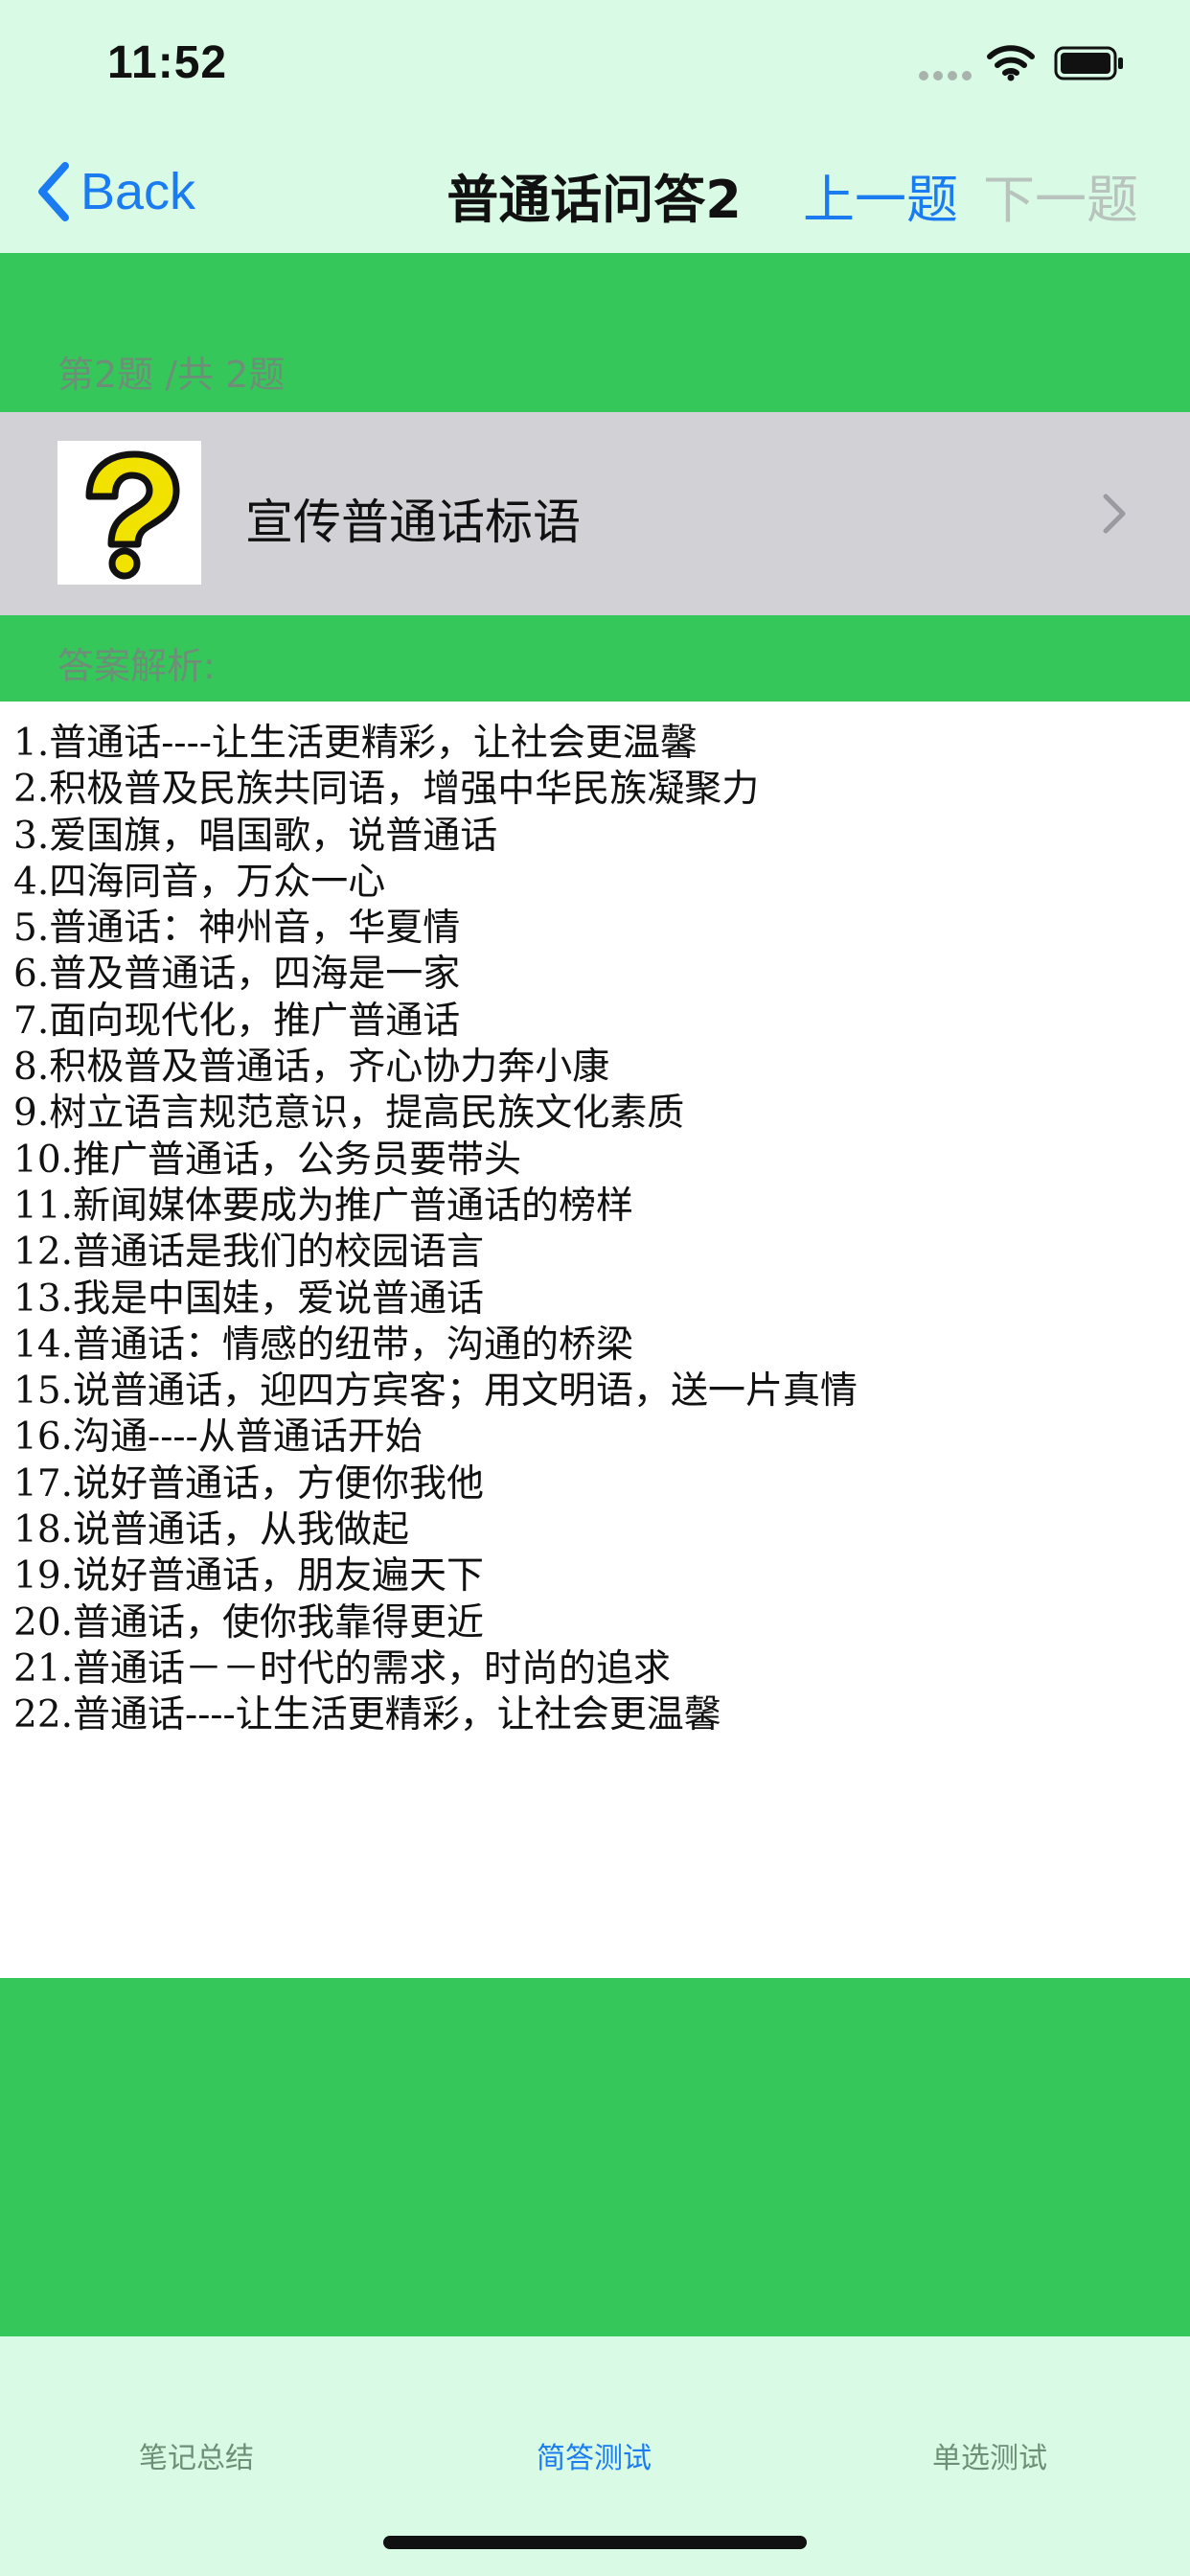  Describe the element at coordinates (237, 1021) in the screenshot. I see `answer-line: 7.面向现代化，推广普通话` at that location.